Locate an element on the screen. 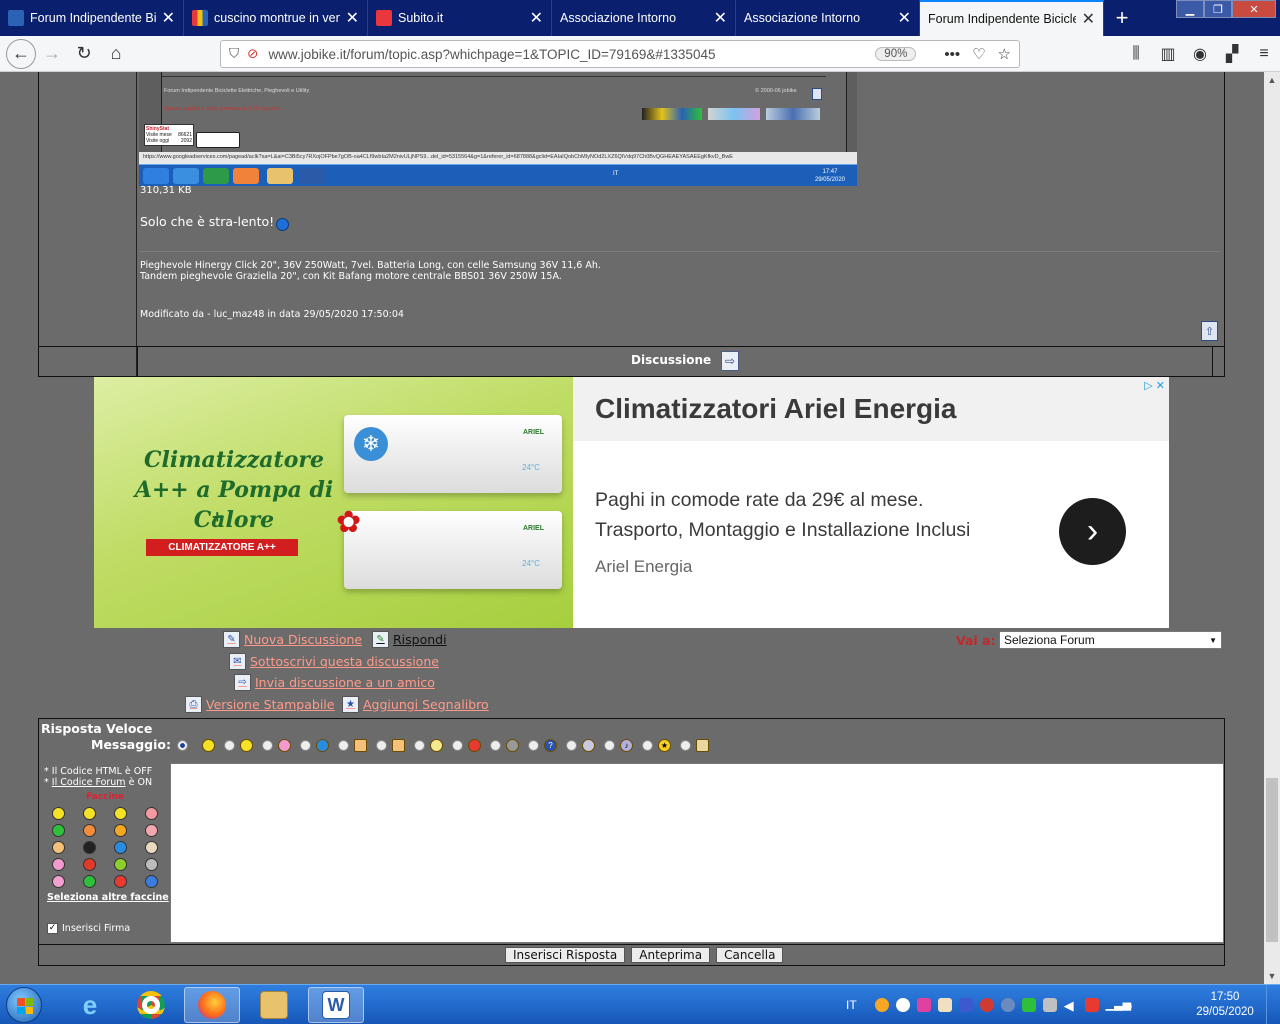 The image size is (1280, 1024). speaker-icon: ♪ is located at coordinates (1134, 1005).